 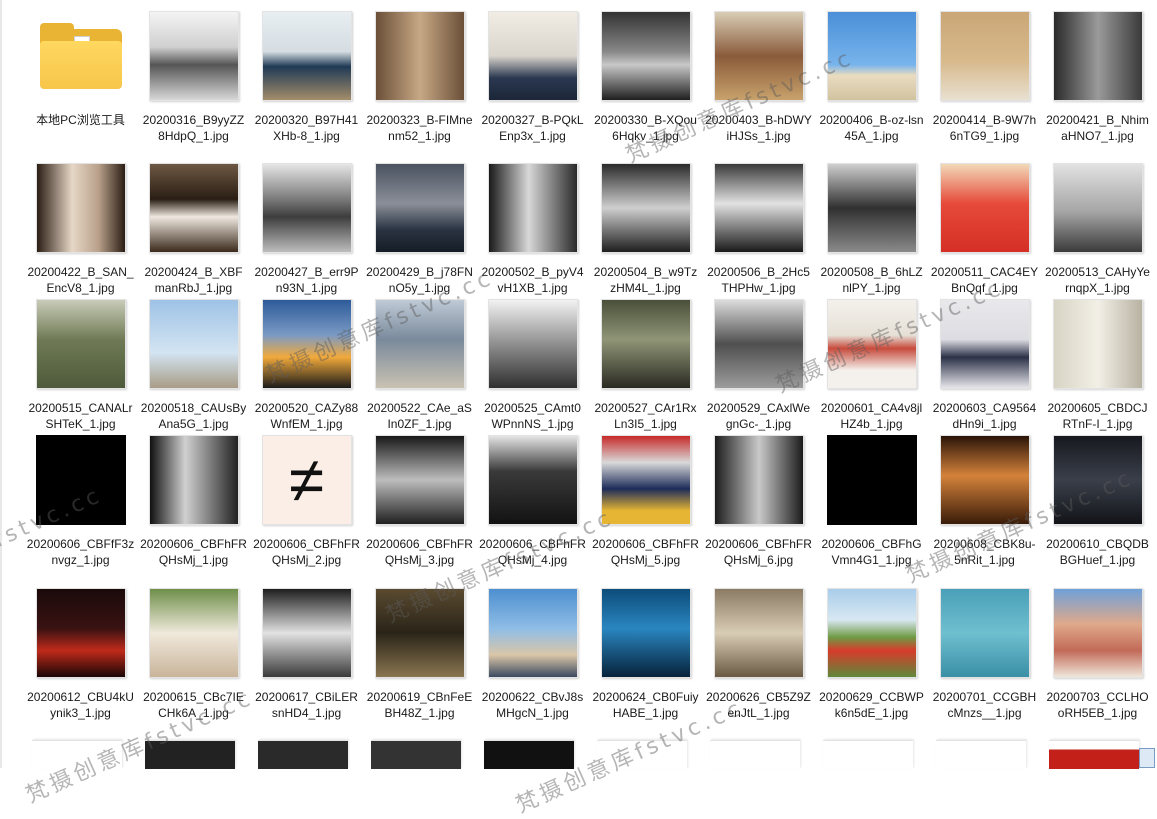 What do you see at coordinates (193, 705) in the screenshot?
I see `file-name-label: 20200615_CBc7IECHk6A_1.jpg` at bounding box center [193, 705].